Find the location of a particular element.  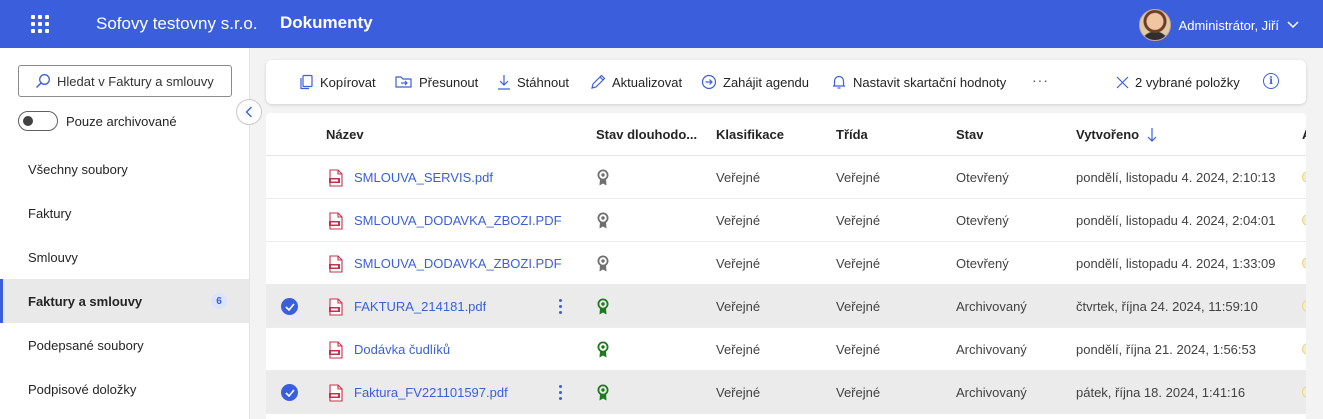

move-folder-icon is located at coordinates (403, 82).